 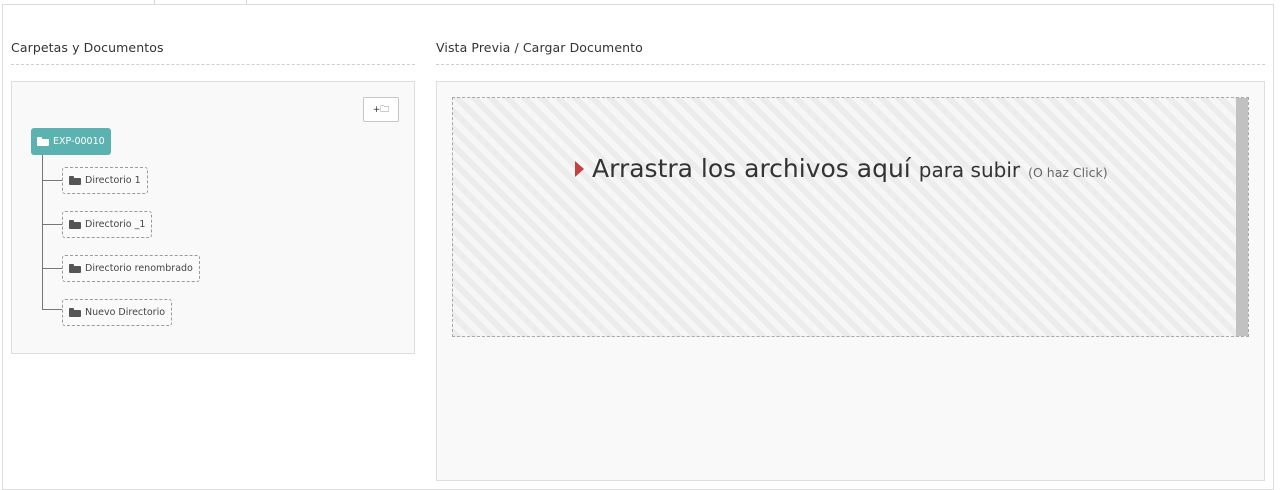 I want to click on tree-root-label: EXP-00010, so click(x=79, y=141).